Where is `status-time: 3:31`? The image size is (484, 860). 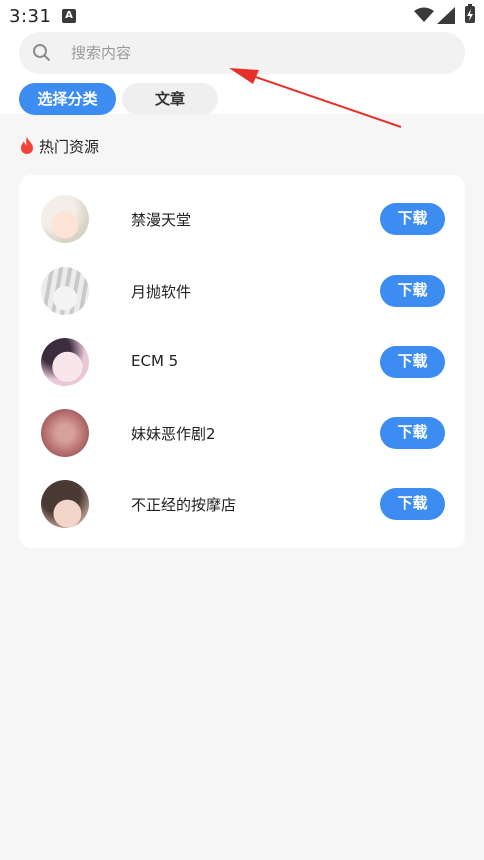 status-time: 3:31 is located at coordinates (30, 16).